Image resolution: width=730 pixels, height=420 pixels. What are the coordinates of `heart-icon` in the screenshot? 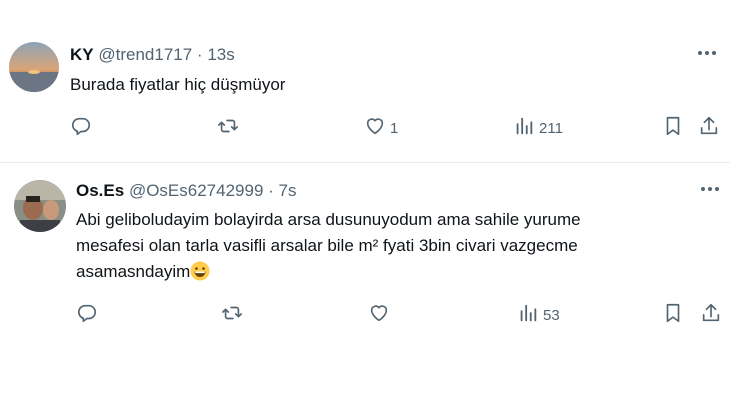 It's located at (379, 315).